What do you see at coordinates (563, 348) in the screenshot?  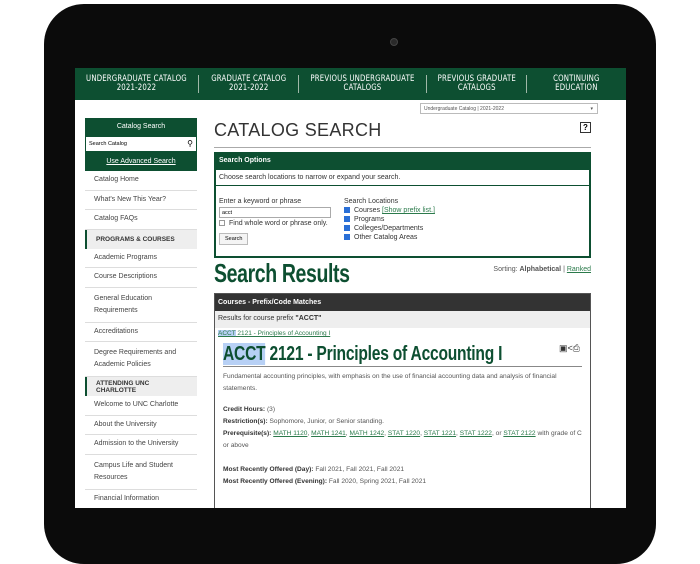 I see `favorite-icon: ▣` at bounding box center [563, 348].